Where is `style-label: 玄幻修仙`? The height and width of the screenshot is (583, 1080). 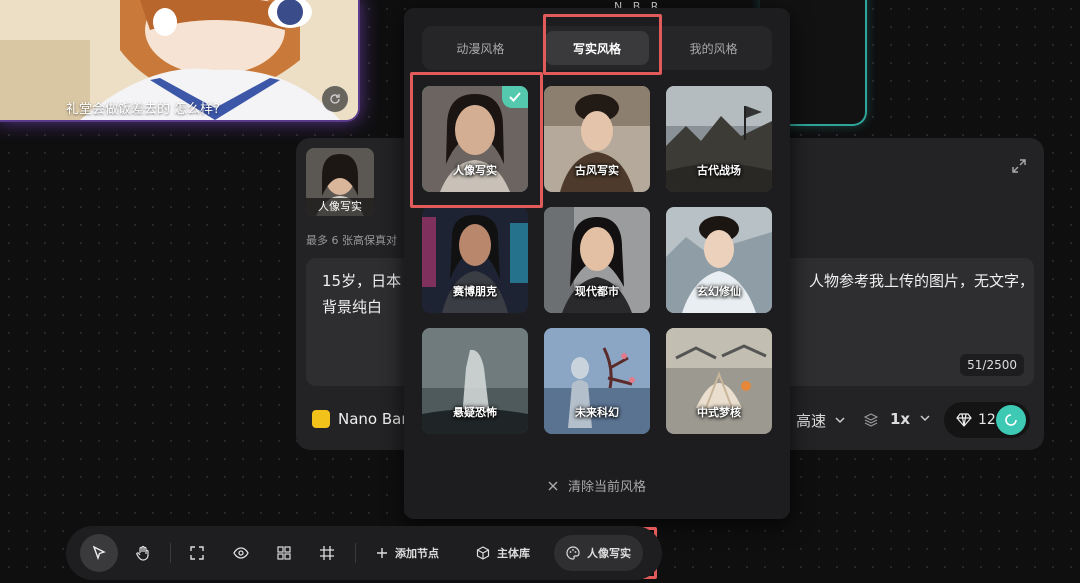
style-label: 玄幻修仙 is located at coordinates (719, 291).